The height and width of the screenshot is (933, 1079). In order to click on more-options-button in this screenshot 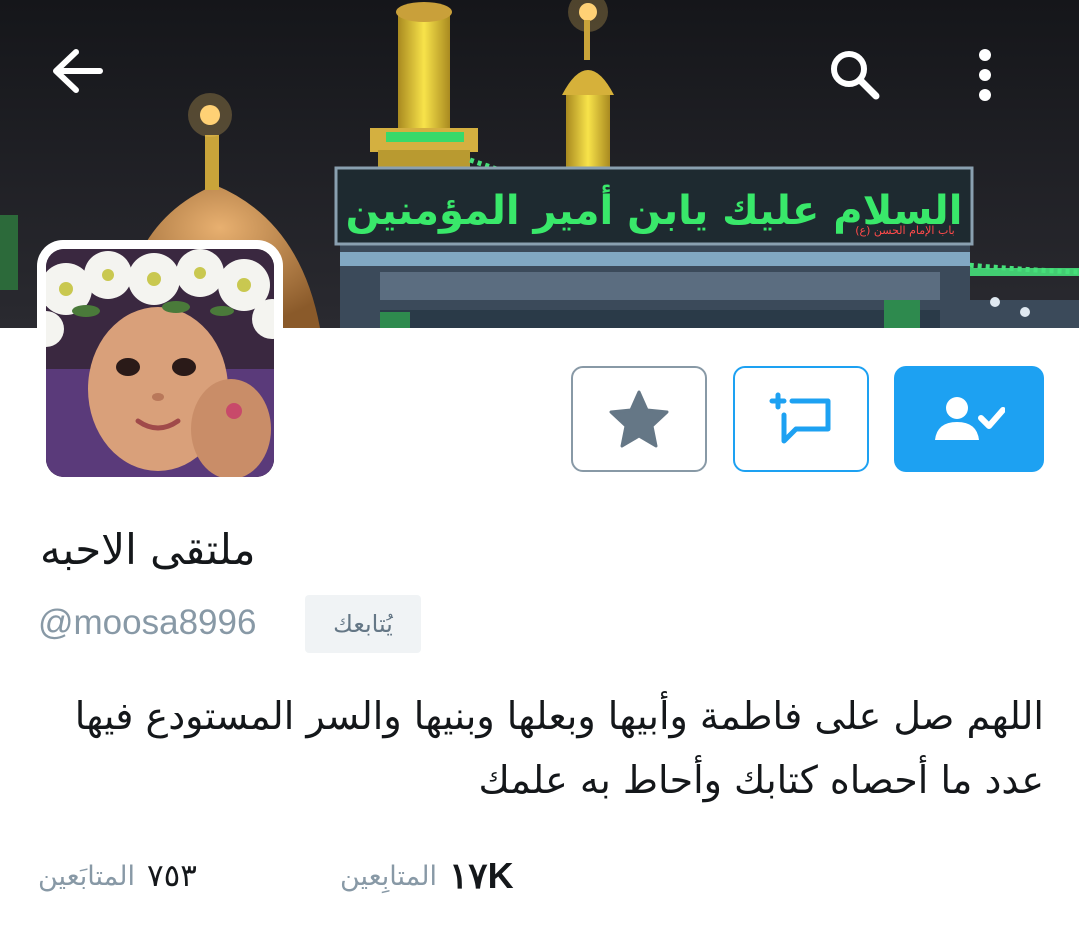, I will do `click(1013, 83)`.